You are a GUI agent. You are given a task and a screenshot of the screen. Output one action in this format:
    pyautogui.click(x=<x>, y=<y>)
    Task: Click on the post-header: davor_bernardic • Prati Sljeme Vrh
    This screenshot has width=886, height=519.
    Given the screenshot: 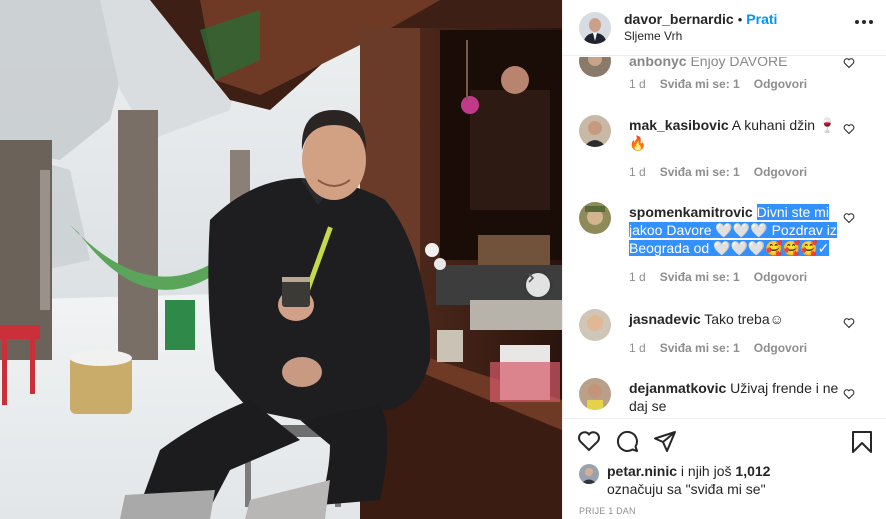 What is the action you would take?
    pyautogui.click(x=724, y=28)
    